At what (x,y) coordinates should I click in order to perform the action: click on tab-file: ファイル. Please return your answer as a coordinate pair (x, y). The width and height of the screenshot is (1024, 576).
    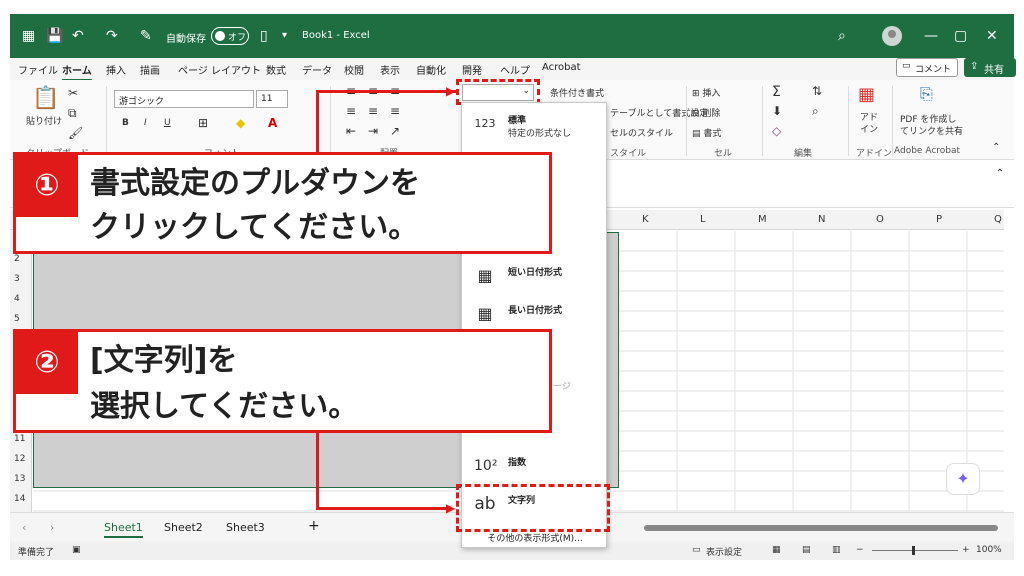
    Looking at the image, I should click on (38, 69).